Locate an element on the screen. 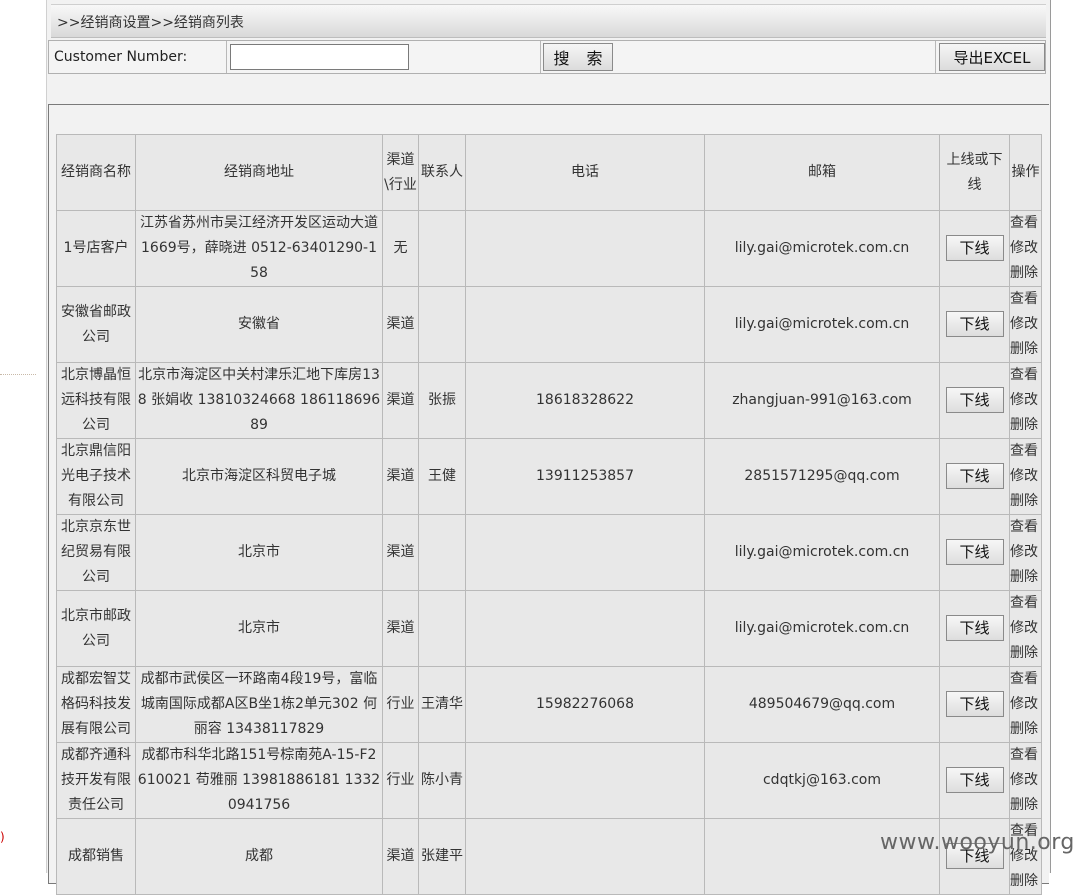 Image resolution: width=1087 pixels, height=895 pixels. dealer-contact: 张振 is located at coordinates (442, 400).